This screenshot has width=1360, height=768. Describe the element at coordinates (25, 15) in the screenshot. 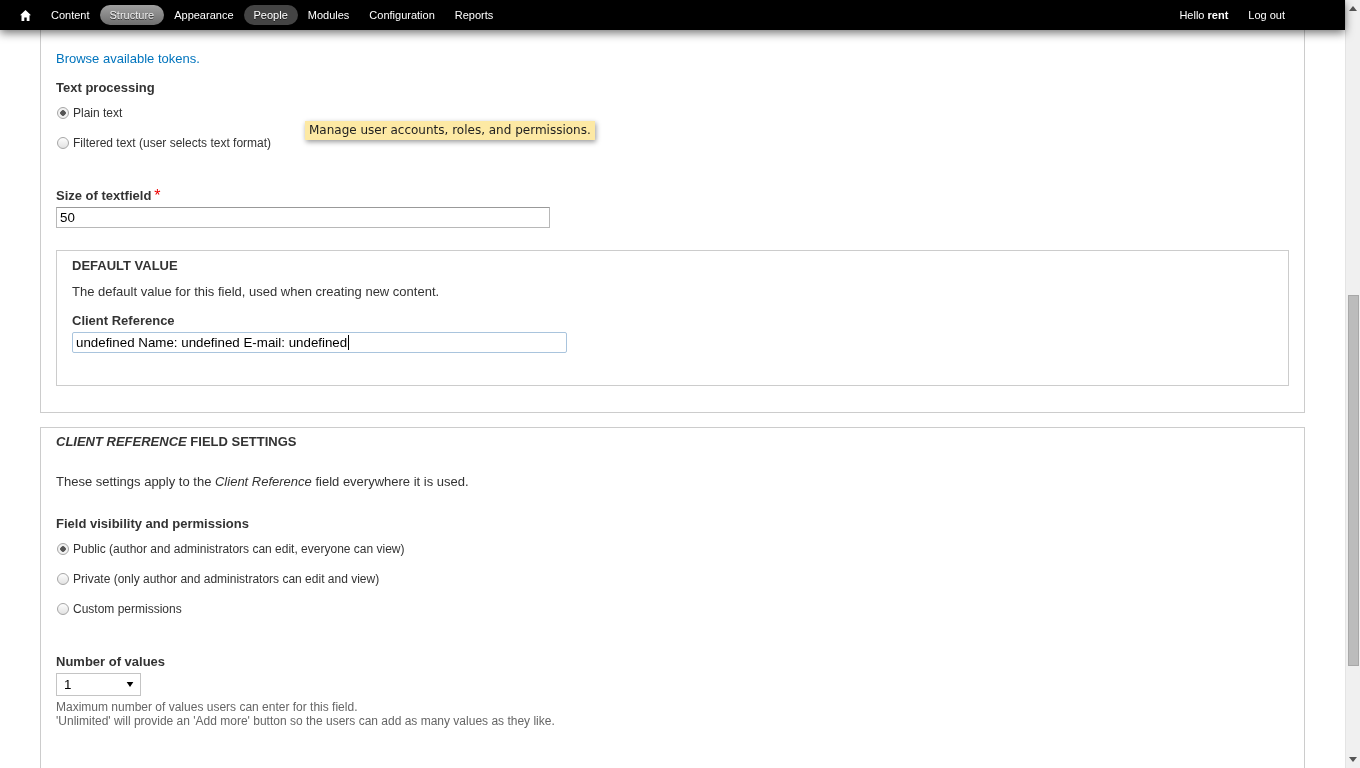

I see `home-icon` at that location.